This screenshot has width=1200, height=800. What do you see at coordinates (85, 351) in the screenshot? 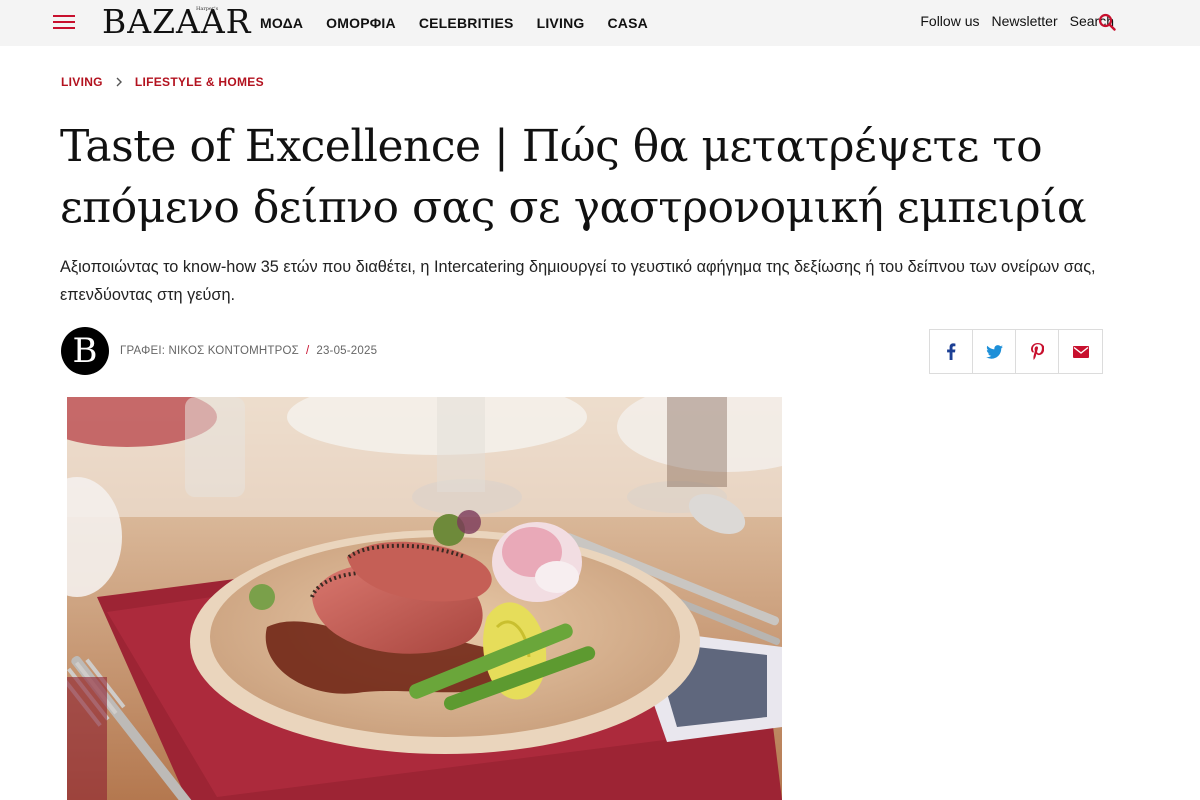
I see `author-avatar: B` at bounding box center [85, 351].